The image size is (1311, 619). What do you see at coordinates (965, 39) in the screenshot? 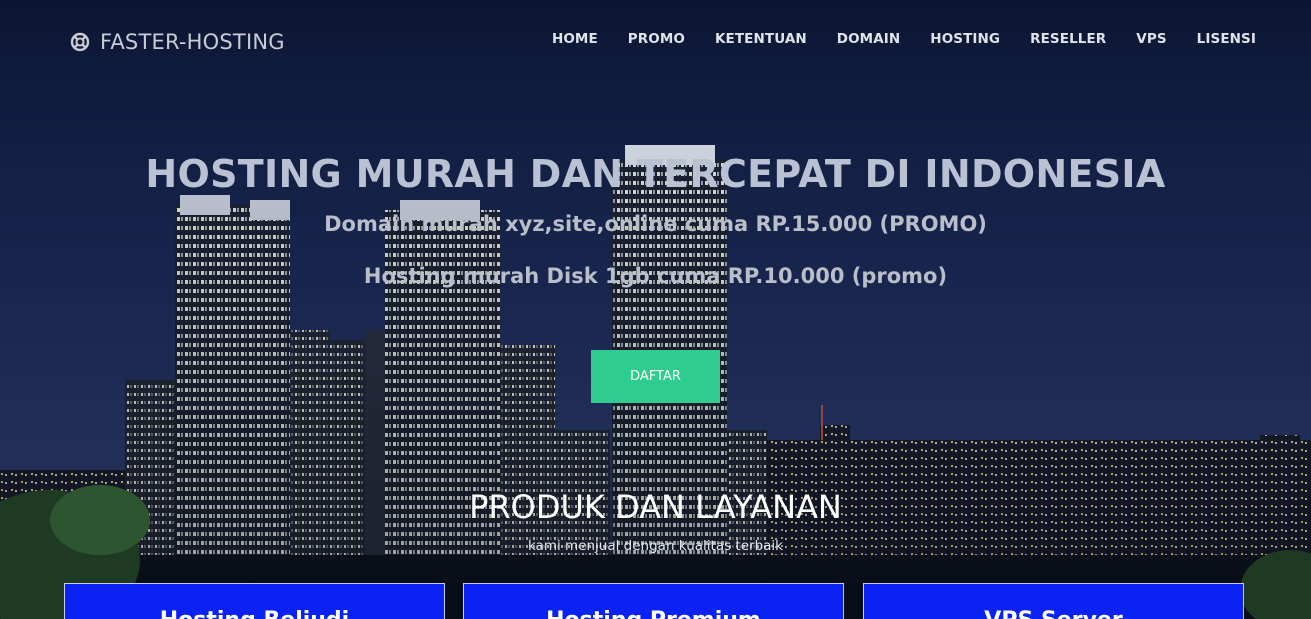
I see `nav-link-hosting: HOSTING` at bounding box center [965, 39].